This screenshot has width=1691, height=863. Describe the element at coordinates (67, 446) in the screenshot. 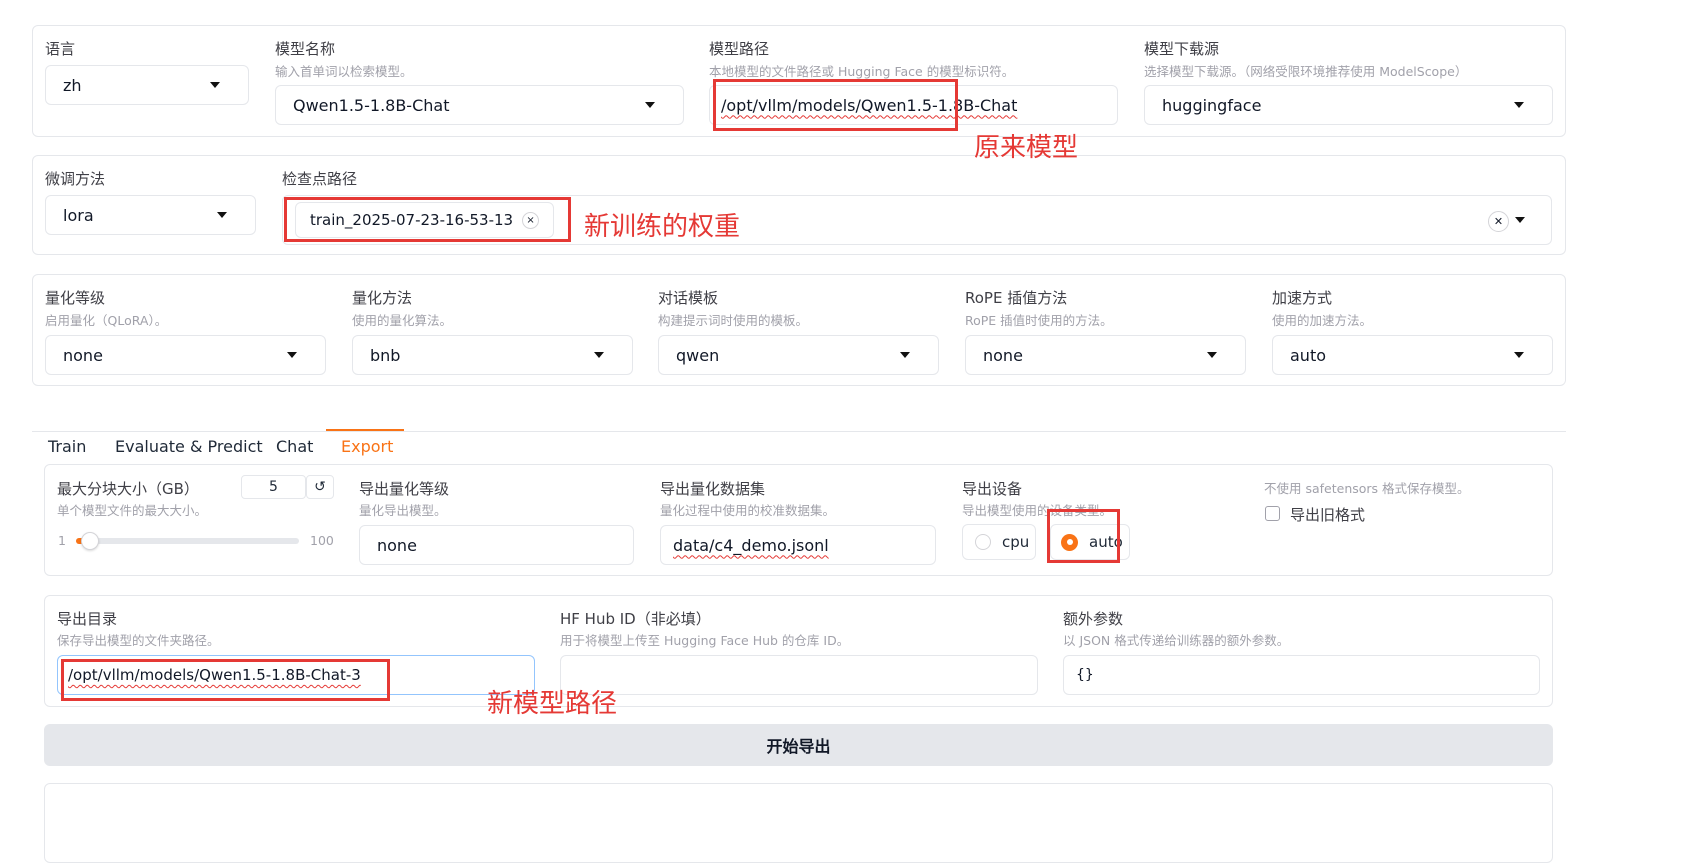

I see `tab-train: Train` at that location.